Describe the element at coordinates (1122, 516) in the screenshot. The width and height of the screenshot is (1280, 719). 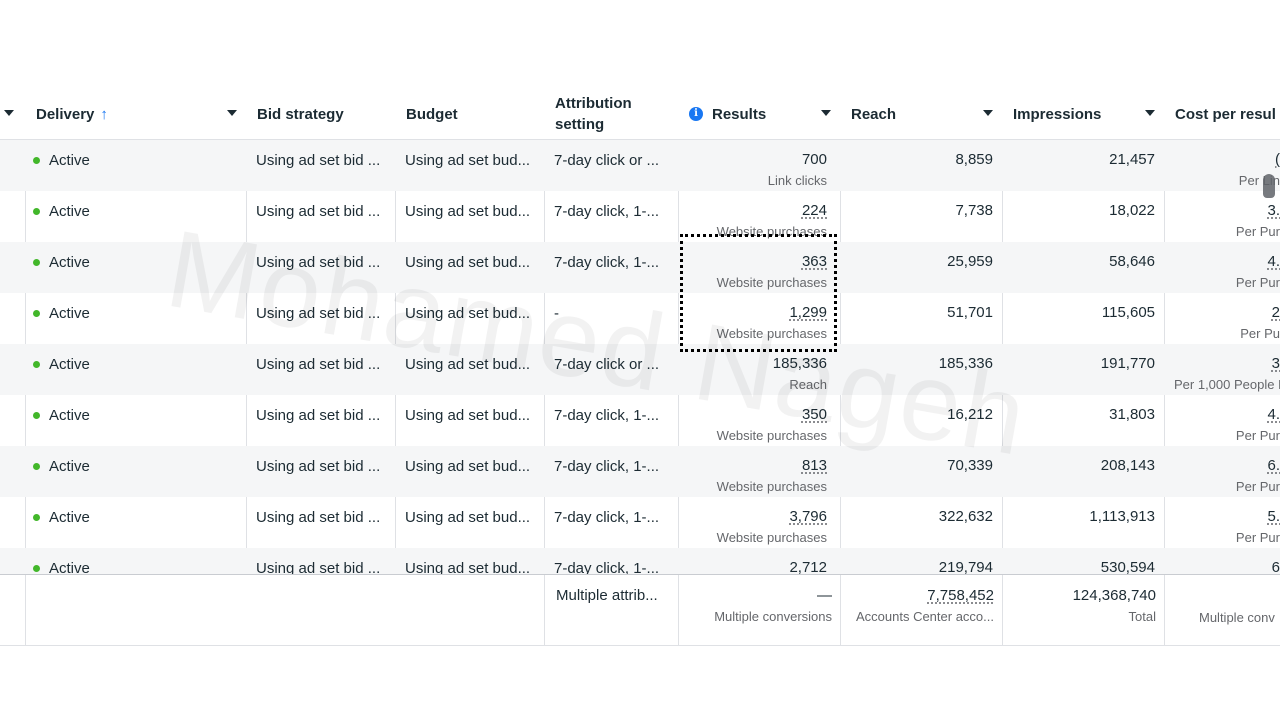
I see `impressions-cell: 1,113,913` at that location.